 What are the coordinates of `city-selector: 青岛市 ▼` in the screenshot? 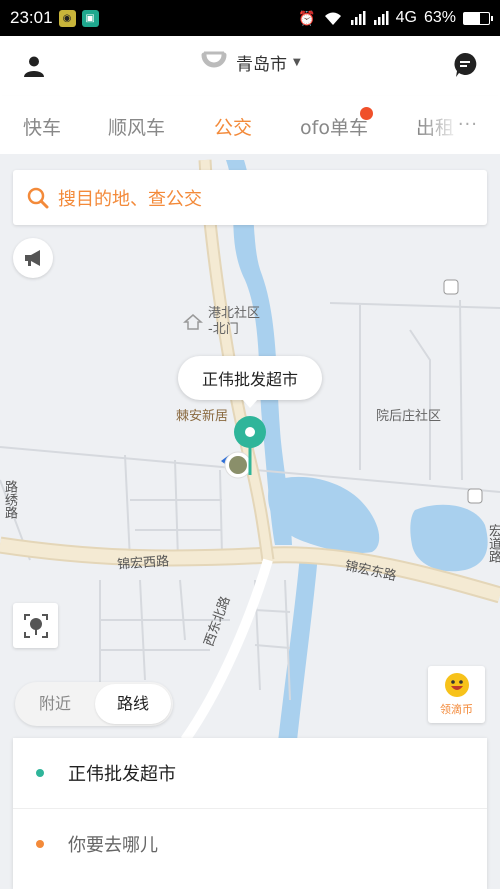 It's located at (250, 62).